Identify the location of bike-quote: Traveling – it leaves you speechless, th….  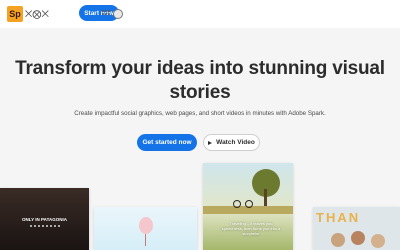
(251, 228).